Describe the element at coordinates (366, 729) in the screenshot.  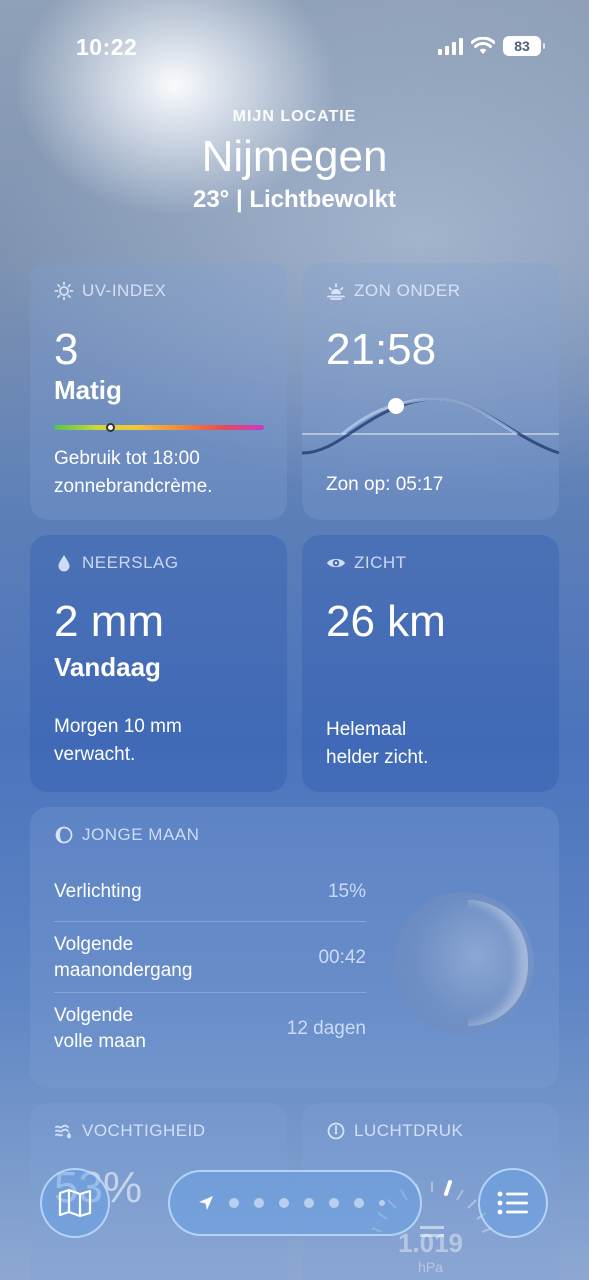
I see `visibility-desc-line1: Helemaal` at that location.